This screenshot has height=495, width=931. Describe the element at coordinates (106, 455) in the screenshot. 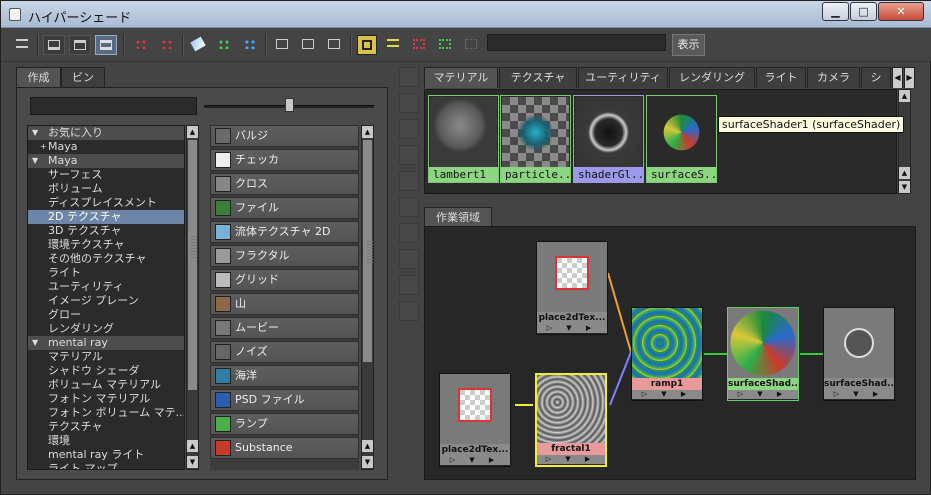

I see `tree-item: mental ray ライト` at that location.